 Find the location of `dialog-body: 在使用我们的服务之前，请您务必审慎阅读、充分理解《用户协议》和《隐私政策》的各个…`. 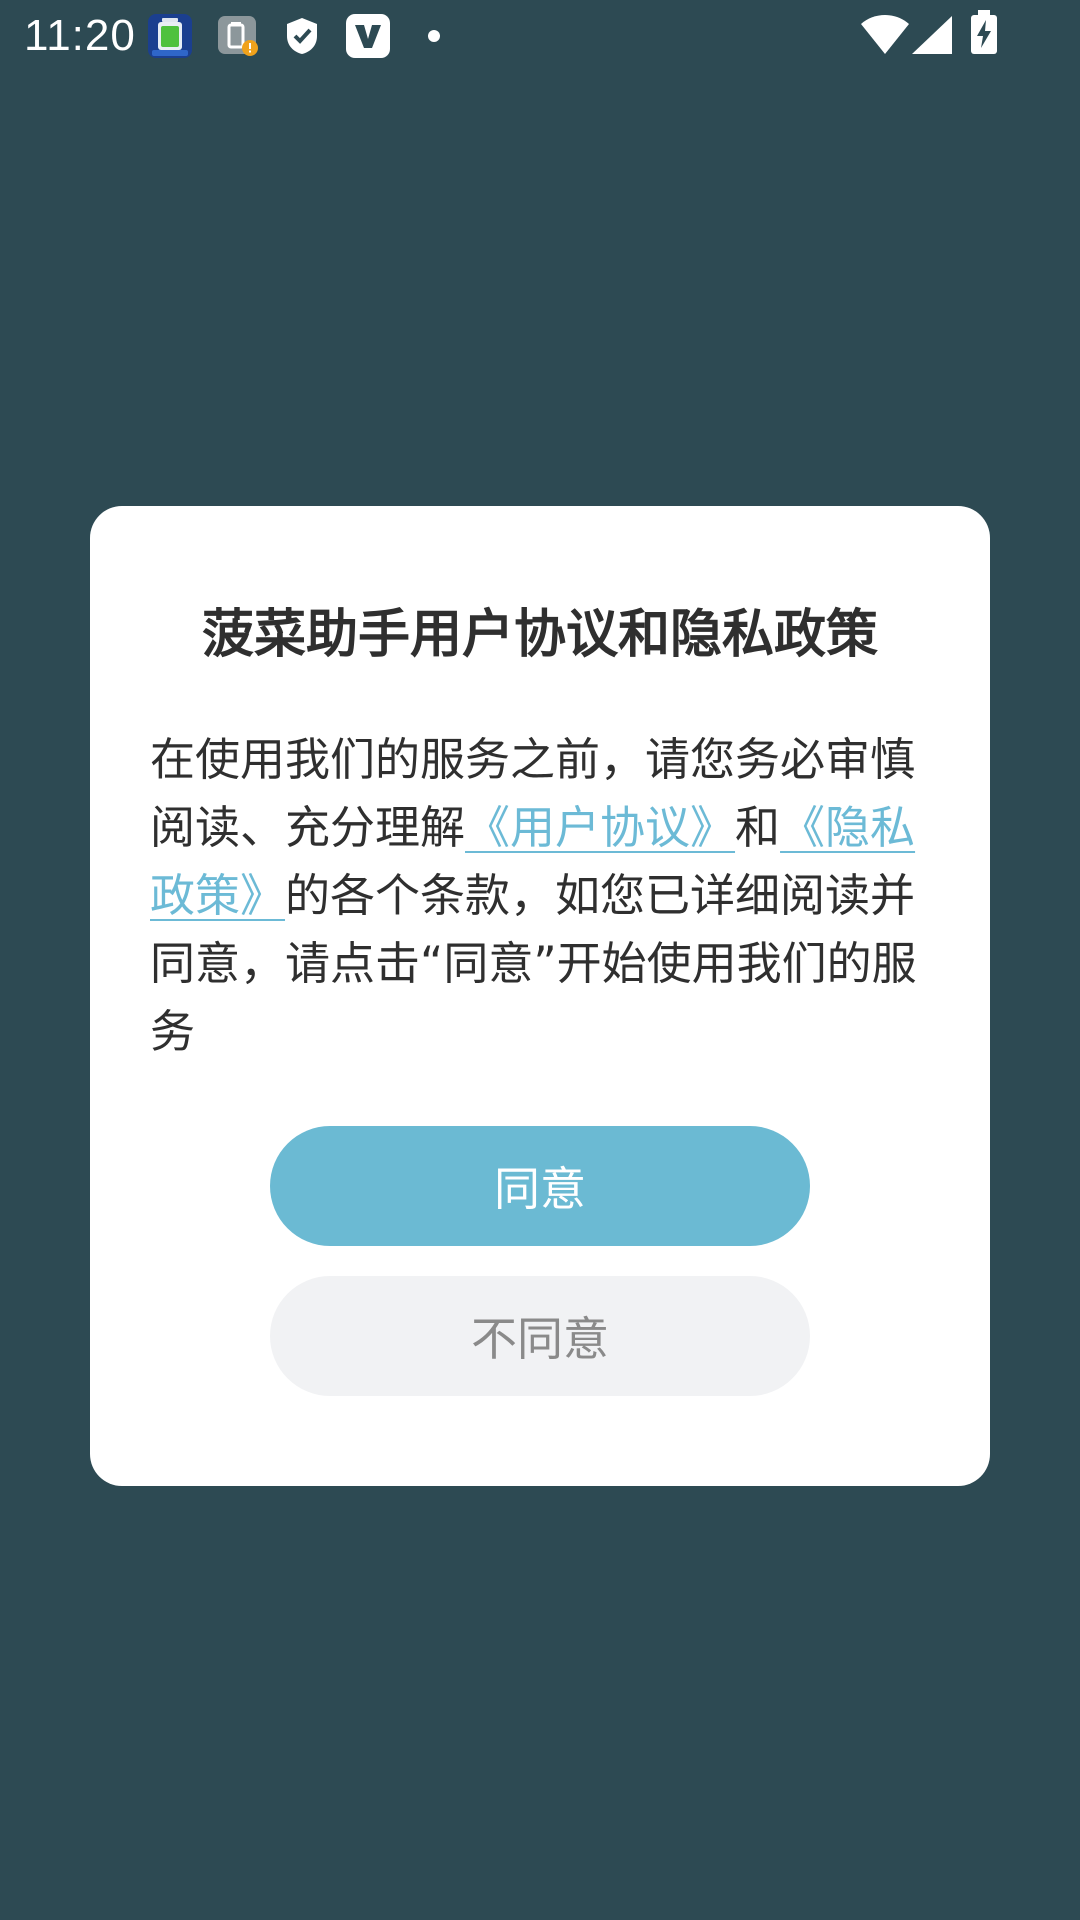

dialog-body: 在使用我们的服务之前，请您务必审慎阅读、充分理解《用户协议》和《隐私政策》的各个… is located at coordinates (540, 896).